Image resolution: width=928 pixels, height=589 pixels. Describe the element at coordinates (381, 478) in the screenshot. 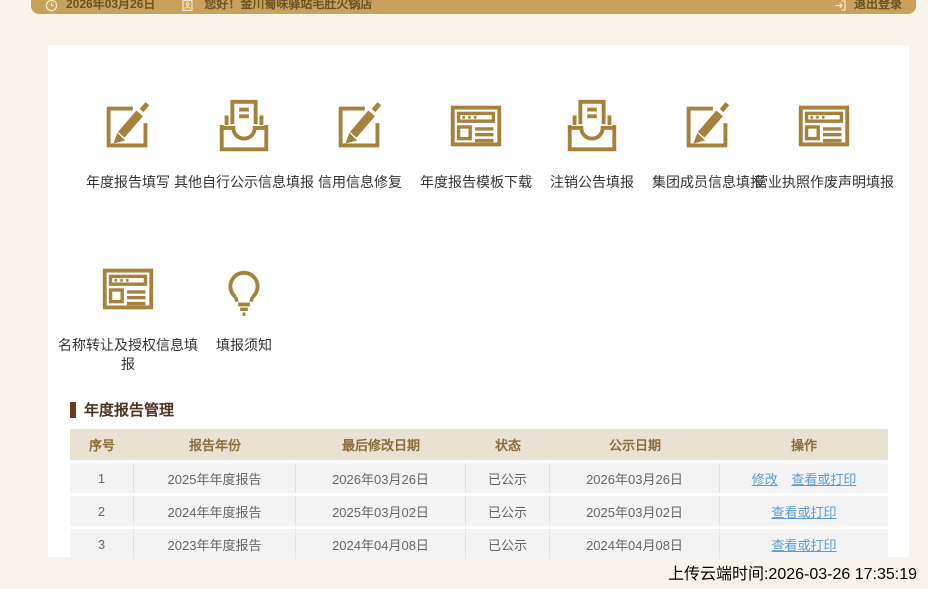

I see `cell-last-modified: 2026年03月26日` at that location.